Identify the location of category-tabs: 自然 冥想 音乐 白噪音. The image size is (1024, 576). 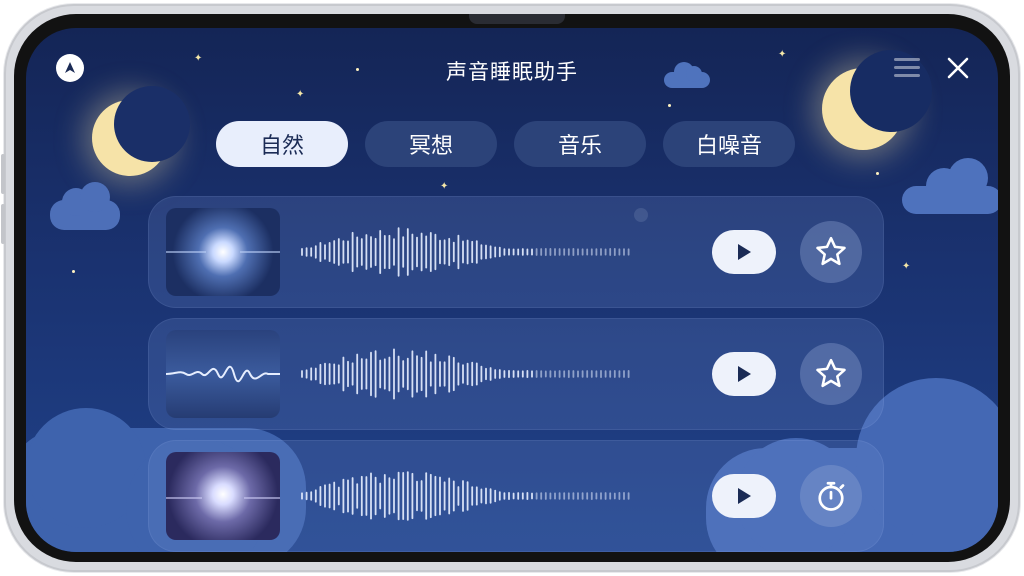
(505, 144).